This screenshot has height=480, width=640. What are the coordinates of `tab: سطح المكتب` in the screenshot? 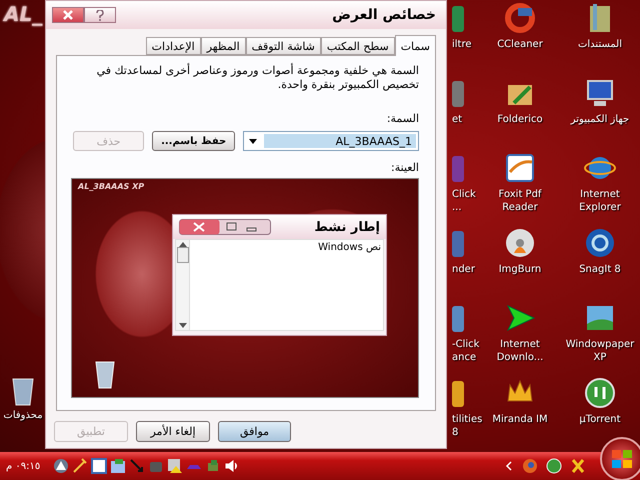 It's located at (357, 46).